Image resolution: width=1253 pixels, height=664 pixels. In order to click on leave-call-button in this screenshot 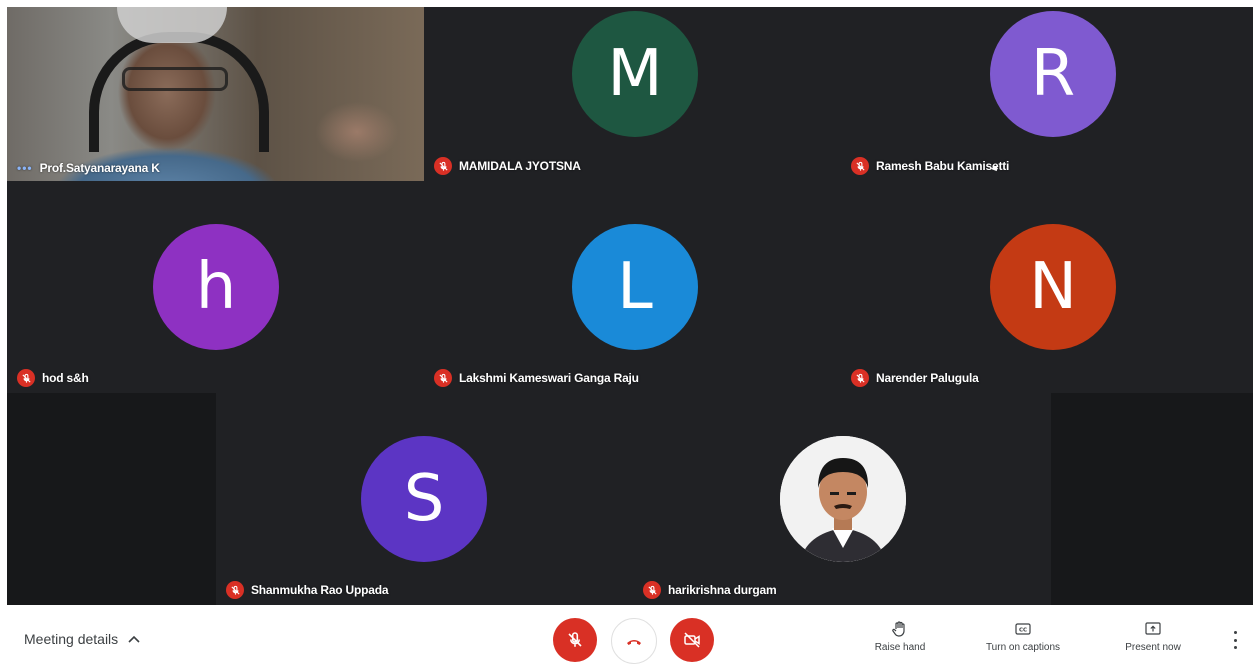, I will do `click(634, 641)`.